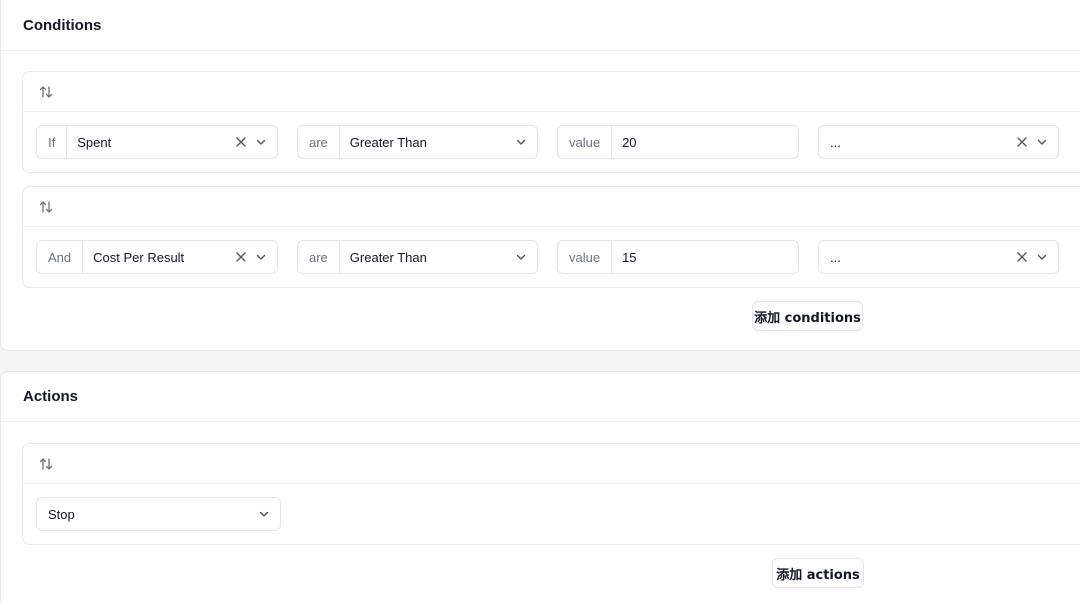  Describe the element at coordinates (157, 142) in the screenshot. I see `condition-field-select: If Spent` at that location.